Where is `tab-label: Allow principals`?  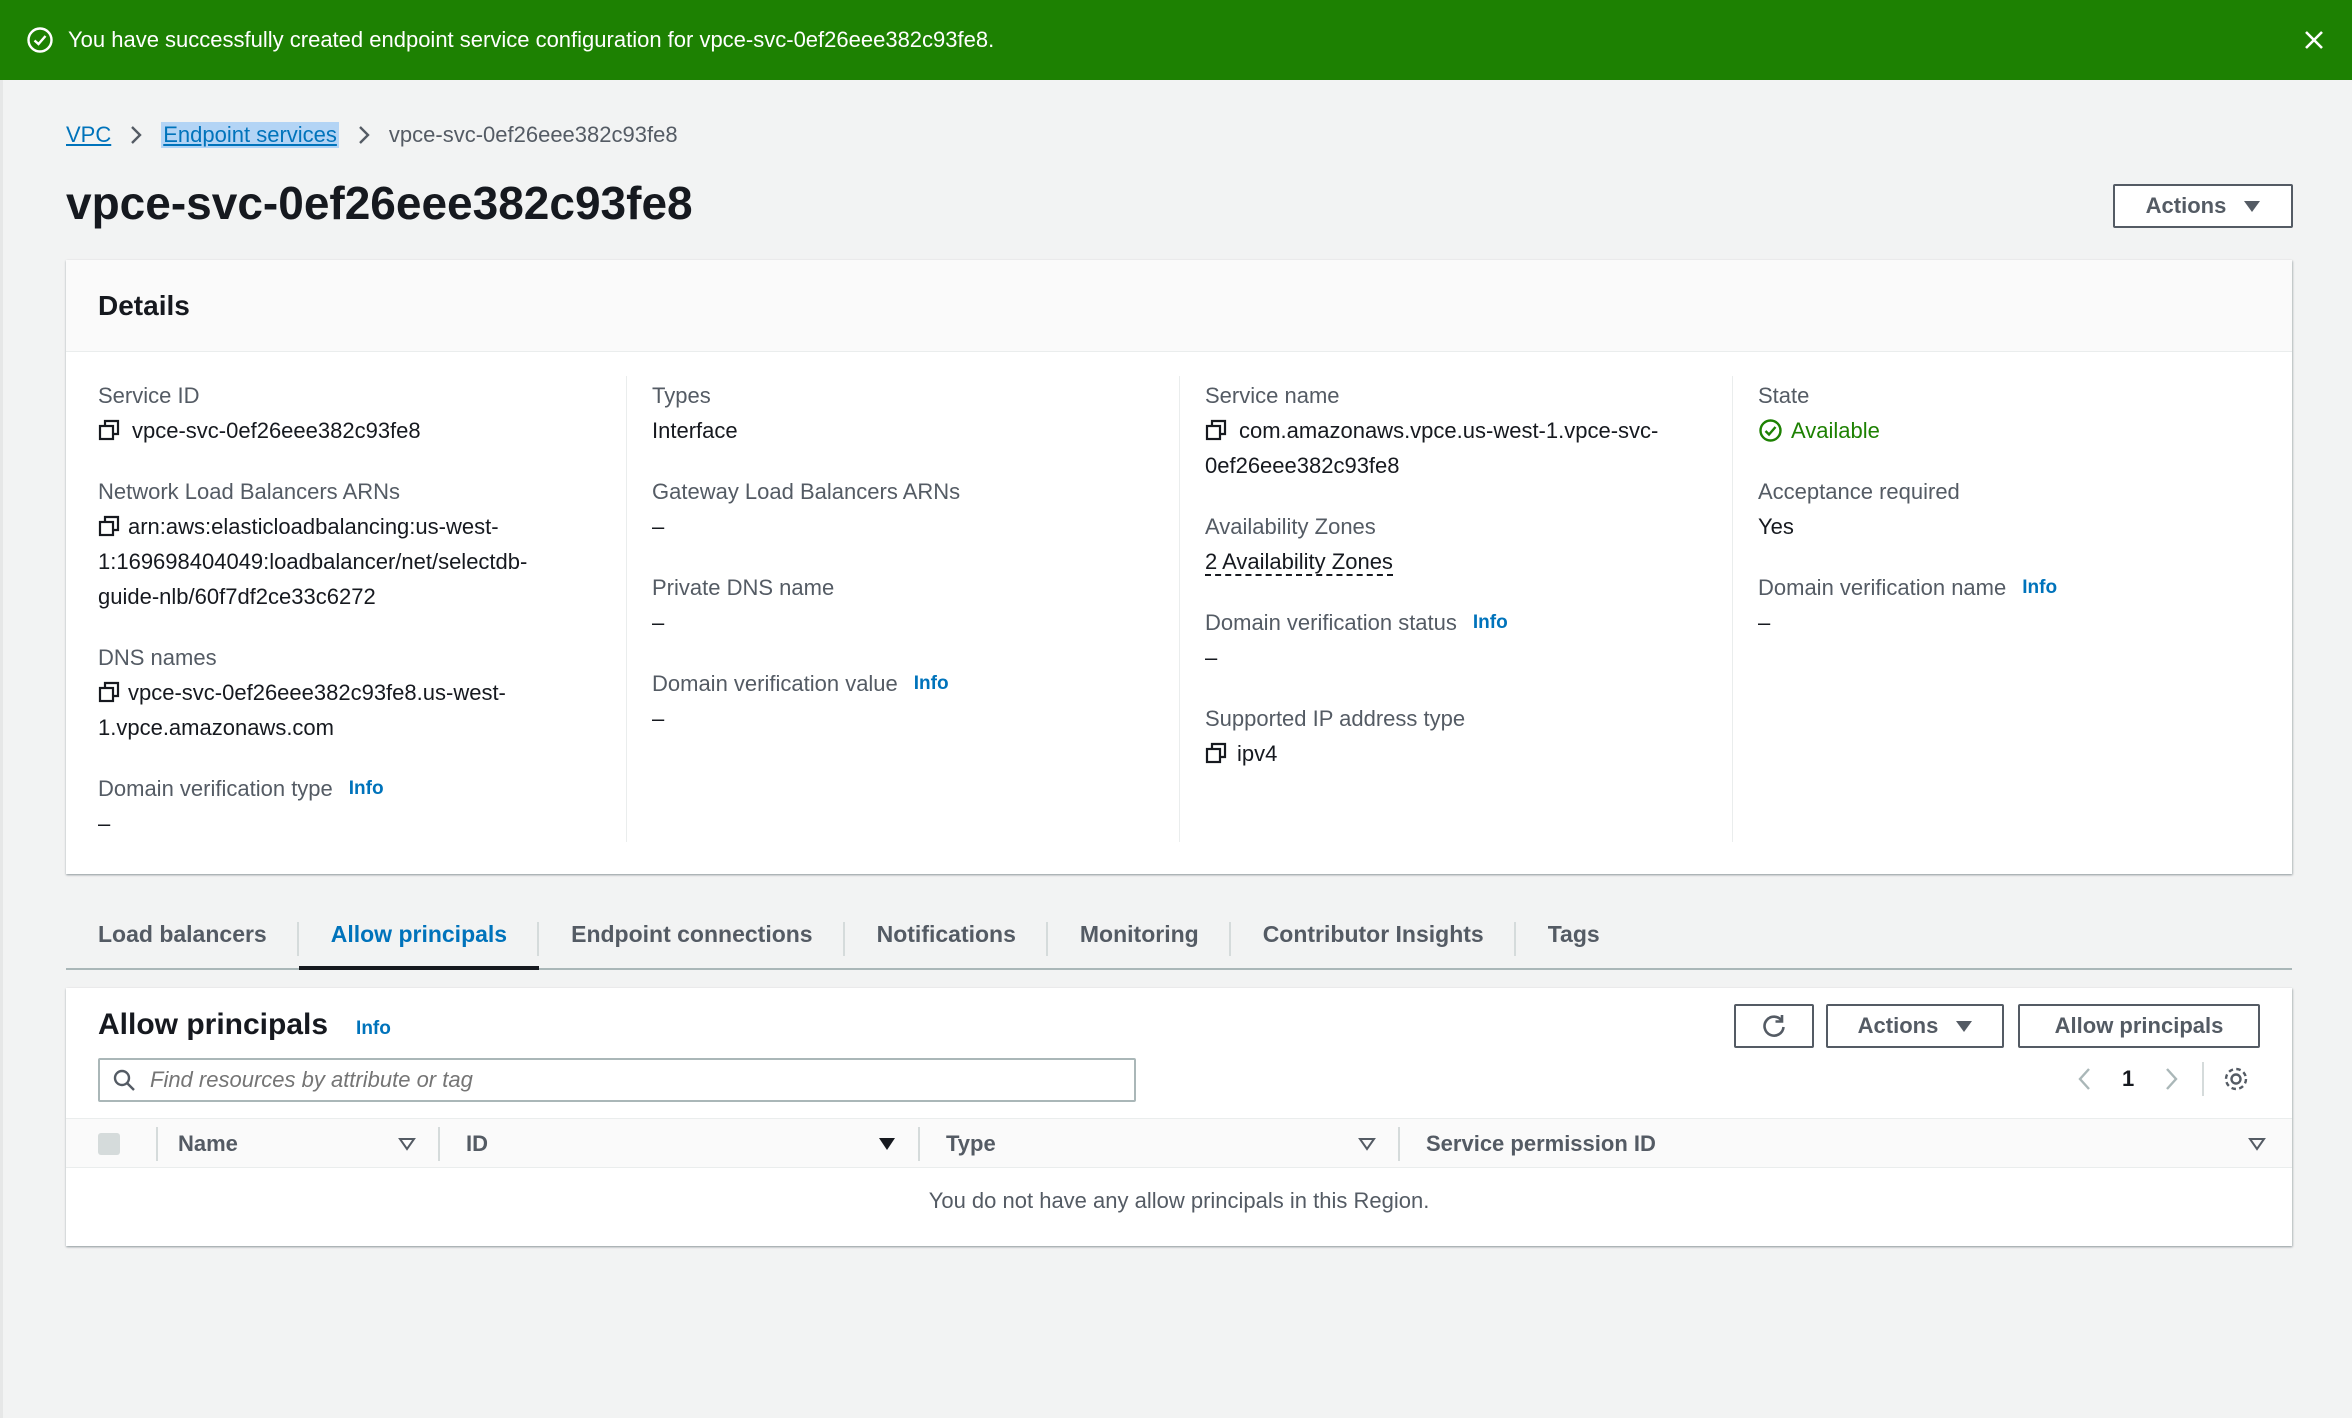
tab-label: Allow principals is located at coordinates (419, 933).